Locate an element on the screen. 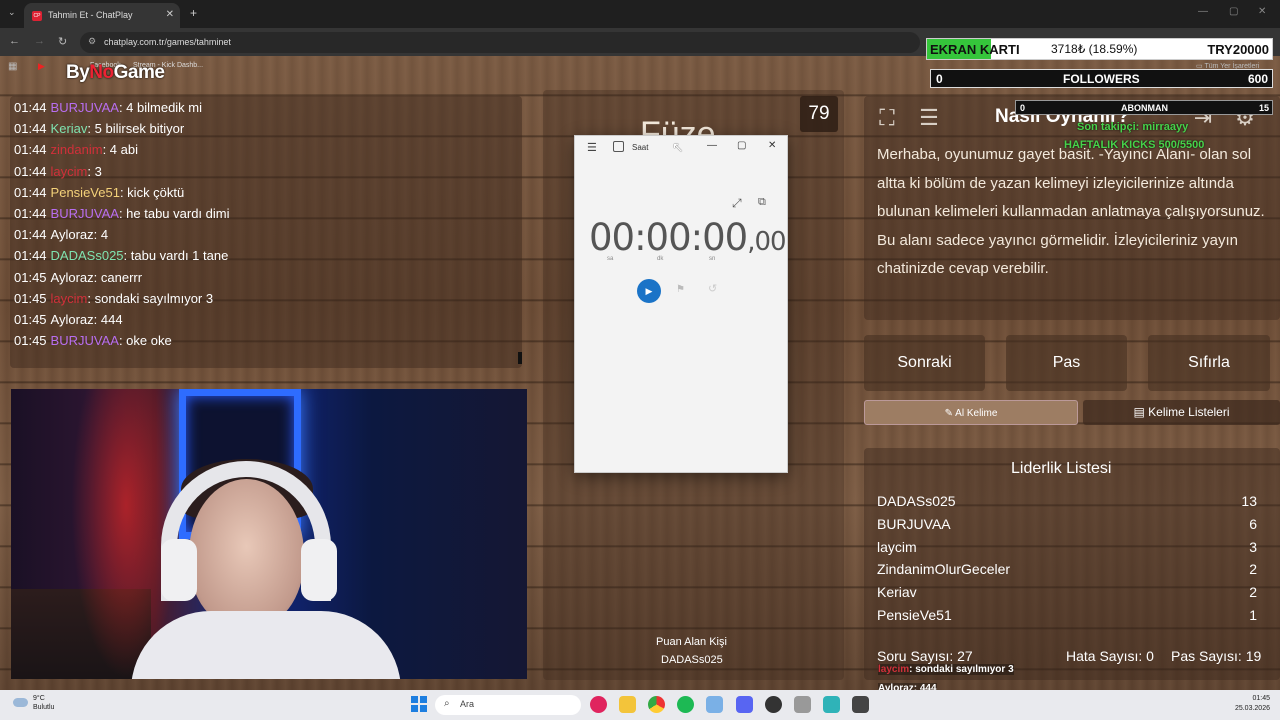 This screenshot has height=720, width=1280. subs-label: ABONMAN is located at coordinates (1144, 108).